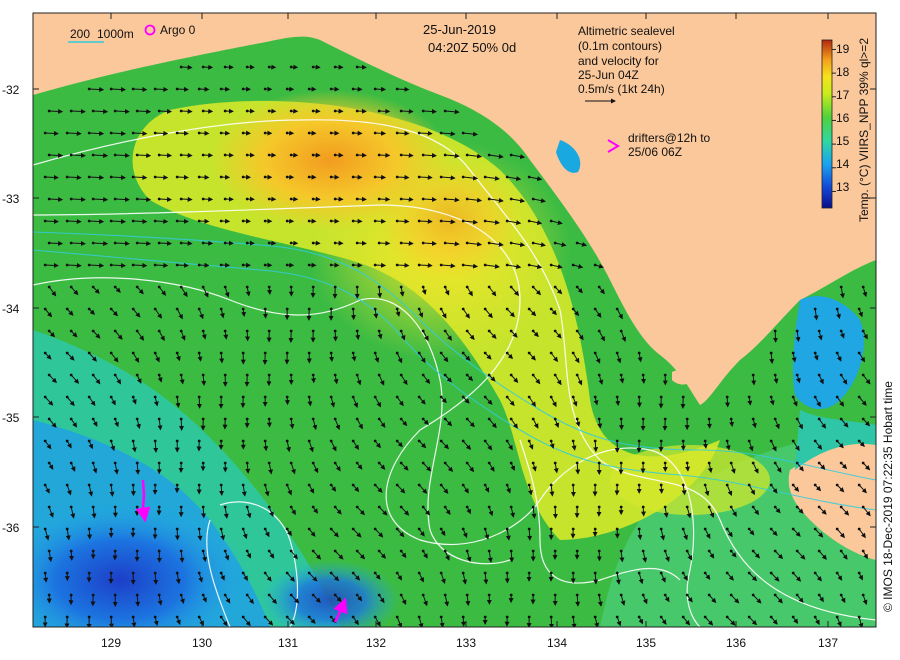  Describe the element at coordinates (202, 643) in the screenshot. I see `lon-label-130: 130` at that location.